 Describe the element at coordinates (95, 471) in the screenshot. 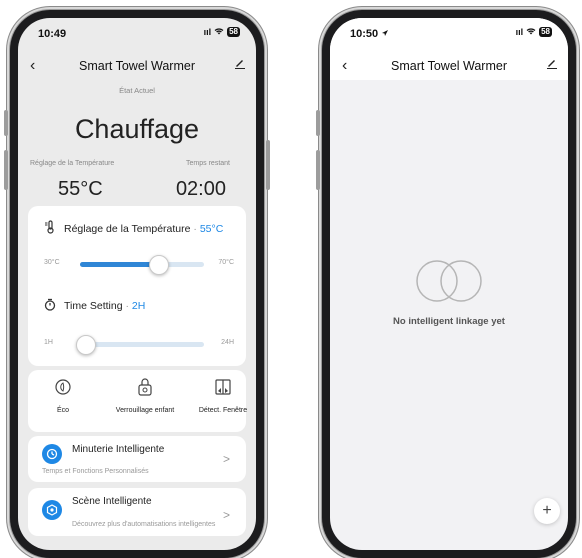

I see `smart-timer-subtitle: Temps et Fonctions Personnalisés` at that location.